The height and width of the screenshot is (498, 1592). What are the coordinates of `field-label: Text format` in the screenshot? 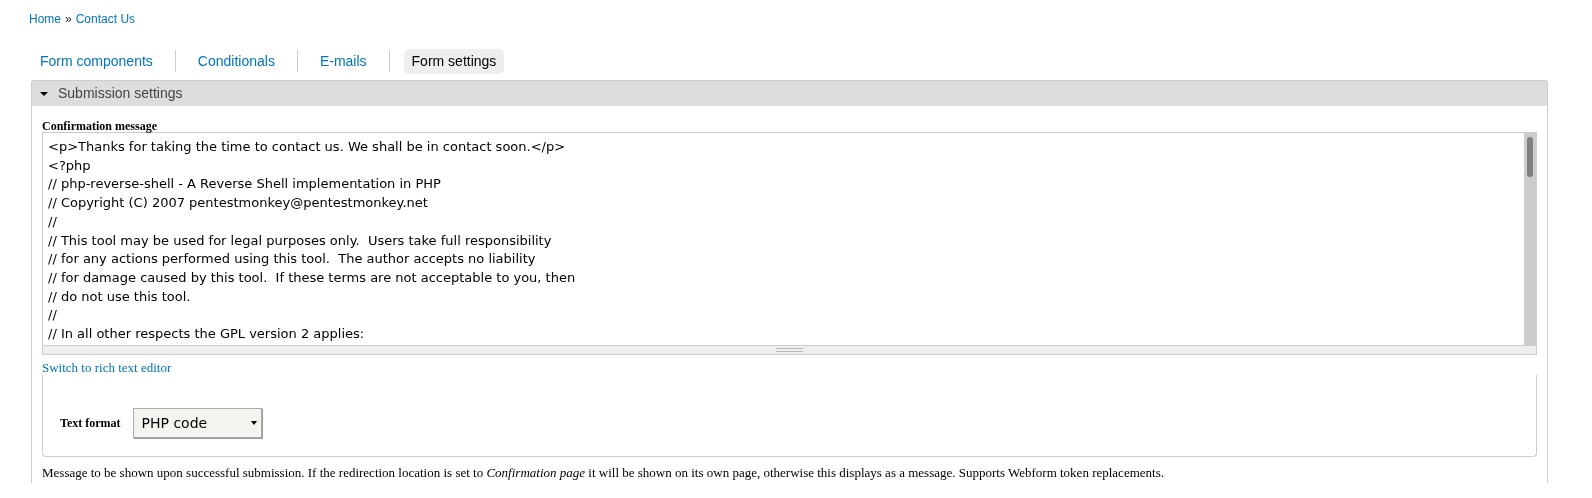 It's located at (90, 423).